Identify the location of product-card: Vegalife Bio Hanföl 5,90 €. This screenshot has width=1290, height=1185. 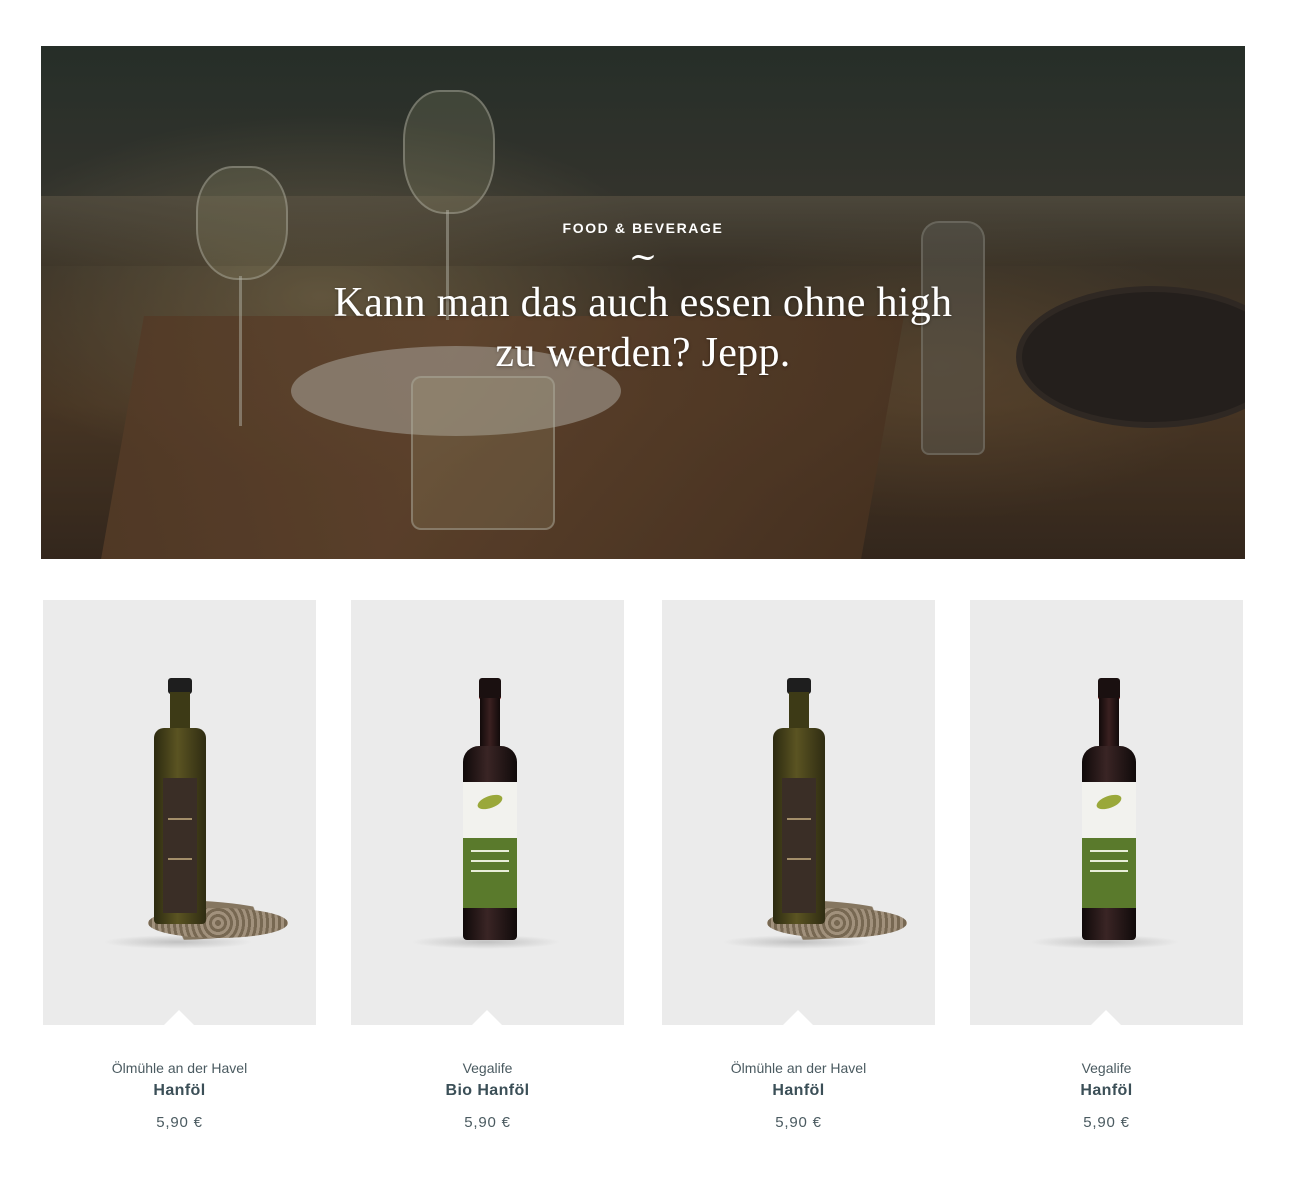
(487, 865).